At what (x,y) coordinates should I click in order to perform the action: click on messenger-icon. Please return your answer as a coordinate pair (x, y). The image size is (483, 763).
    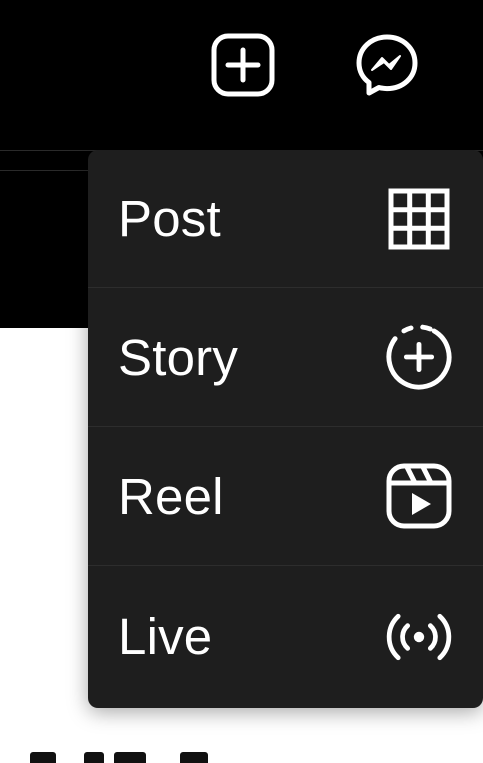
    Looking at the image, I should click on (387, 65).